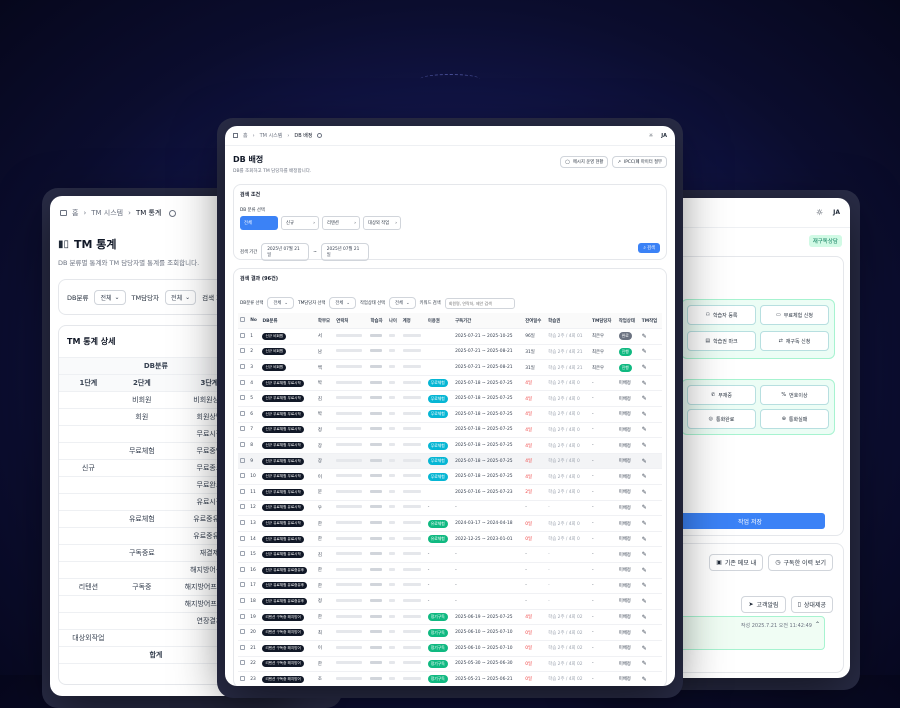 This screenshot has height=708, width=900. Describe the element at coordinates (603, 321) in the screenshot. I see `column-header: TM담당자` at that location.